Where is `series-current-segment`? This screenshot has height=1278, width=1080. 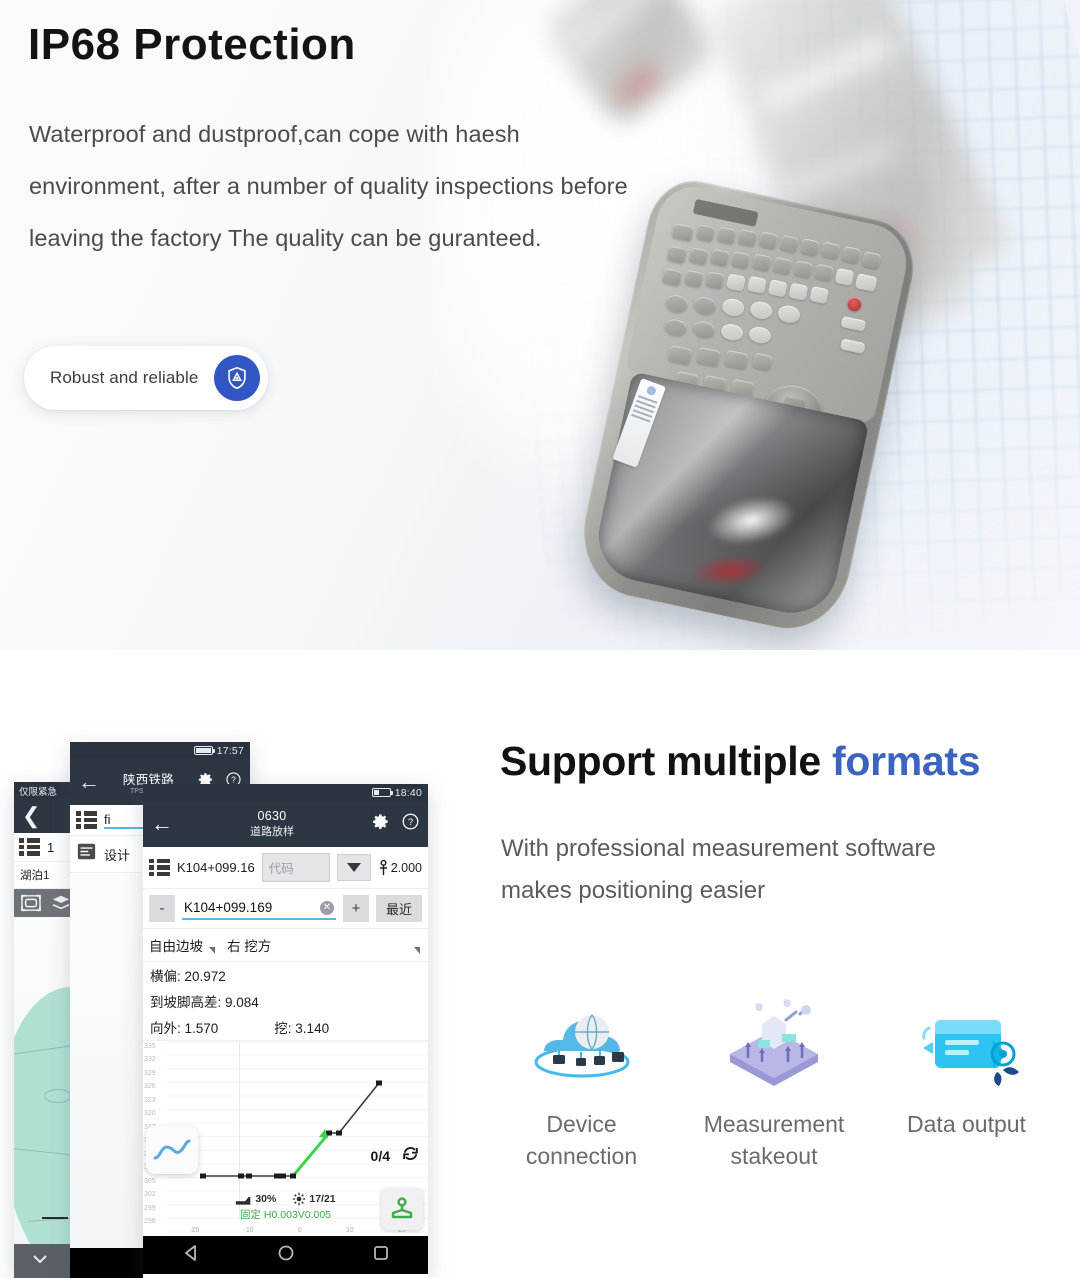
series-current-segment is located at coordinates (311, 1154).